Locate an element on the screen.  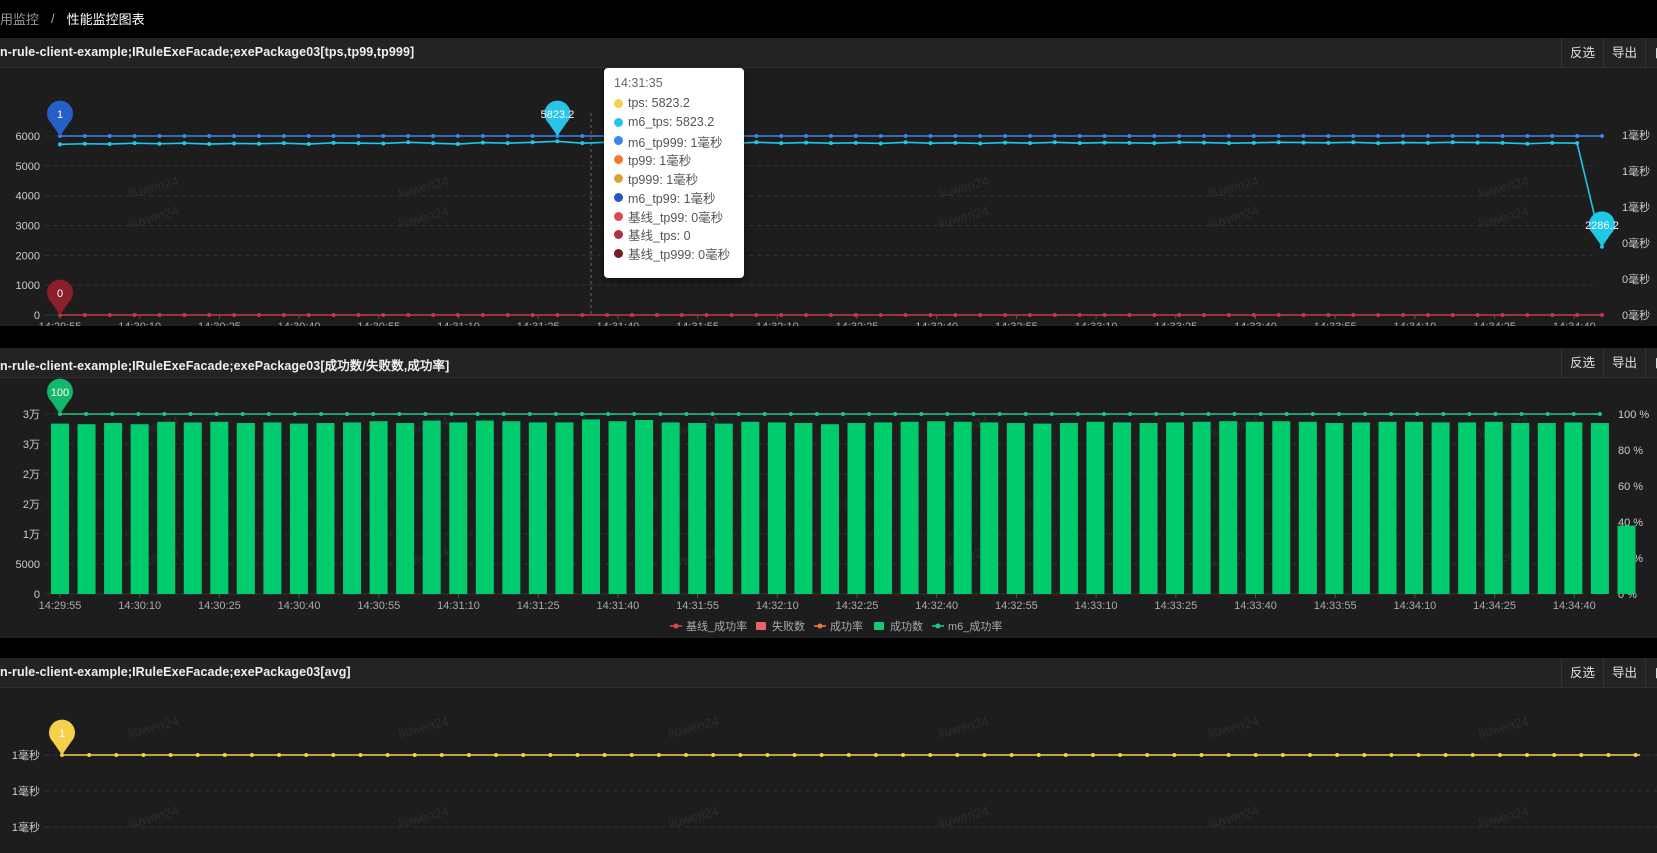
y-tick-label: 1000 is located at coordinates (28, 286).